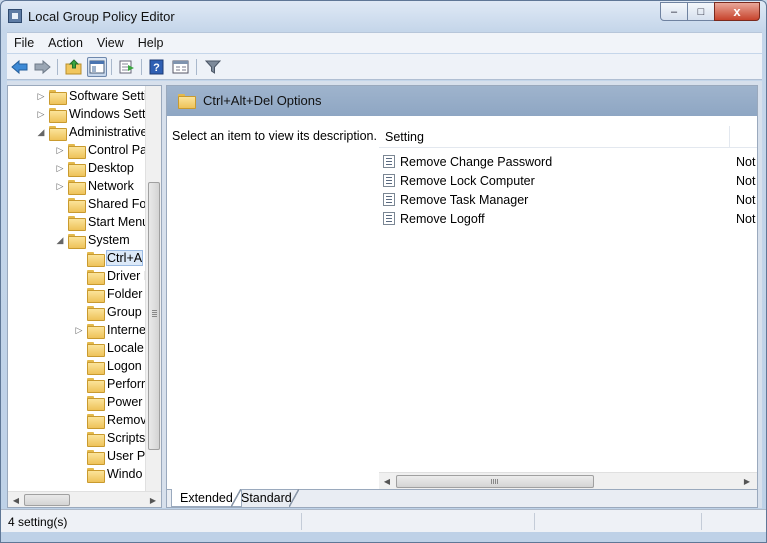 The height and width of the screenshot is (543, 767). What do you see at coordinates (274, 136) in the screenshot?
I see `description-text: Select an item to view its description.` at bounding box center [274, 136].